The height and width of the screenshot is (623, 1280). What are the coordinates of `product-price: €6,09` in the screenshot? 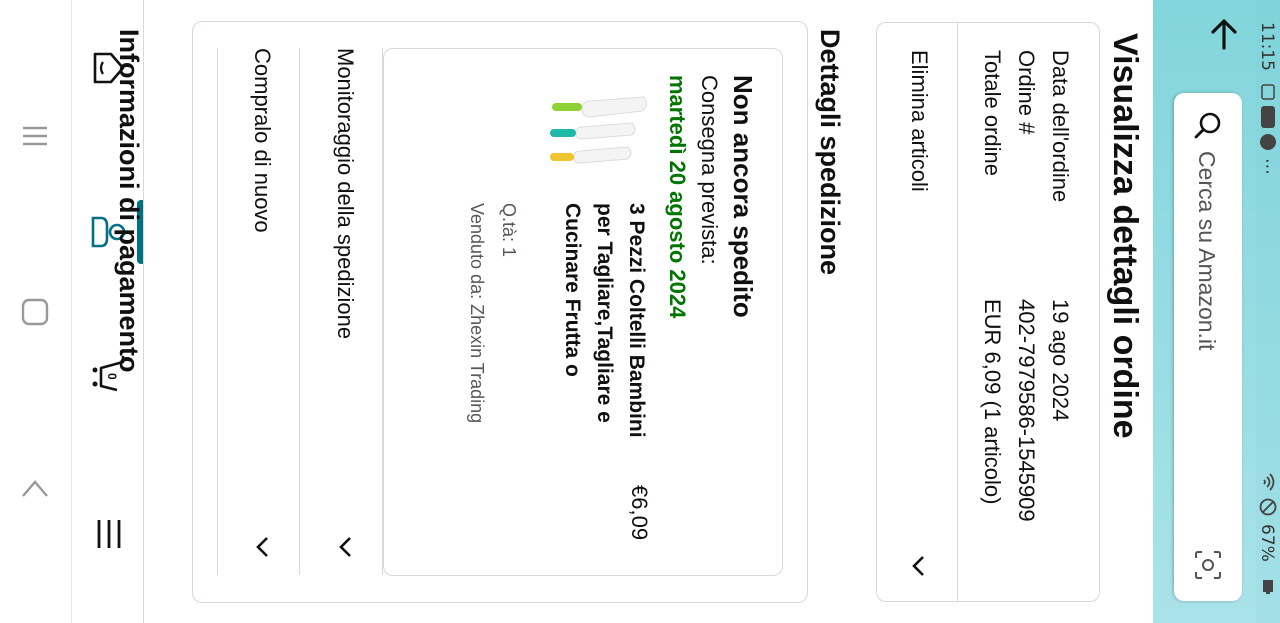 It's located at (639, 513).